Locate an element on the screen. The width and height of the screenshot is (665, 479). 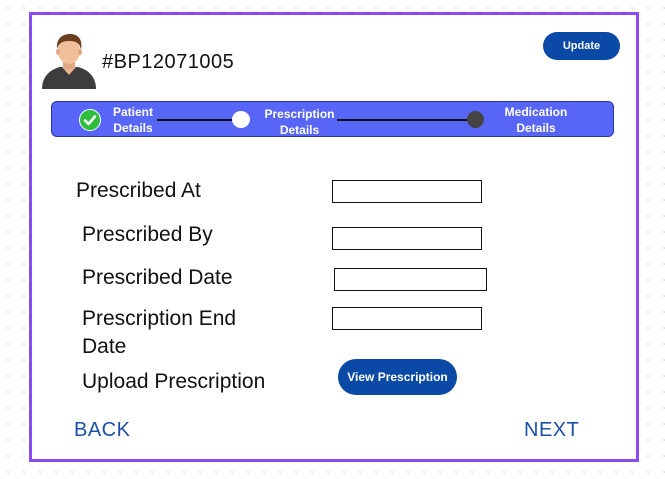
step-medication-details: Medication Details is located at coordinates (536, 120).